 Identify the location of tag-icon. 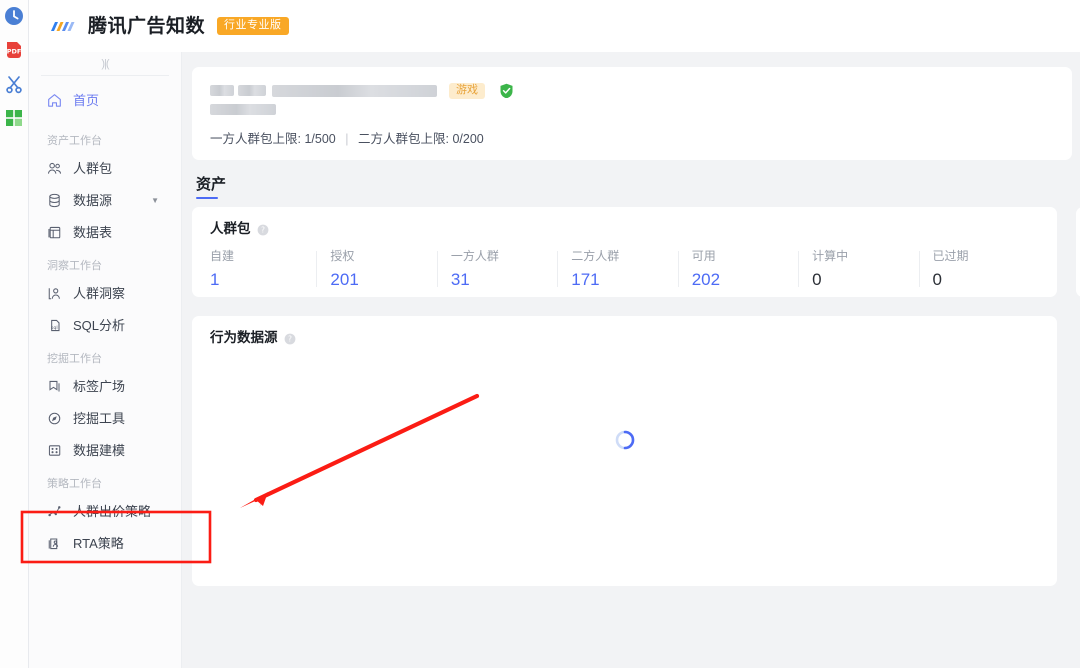
(54, 386).